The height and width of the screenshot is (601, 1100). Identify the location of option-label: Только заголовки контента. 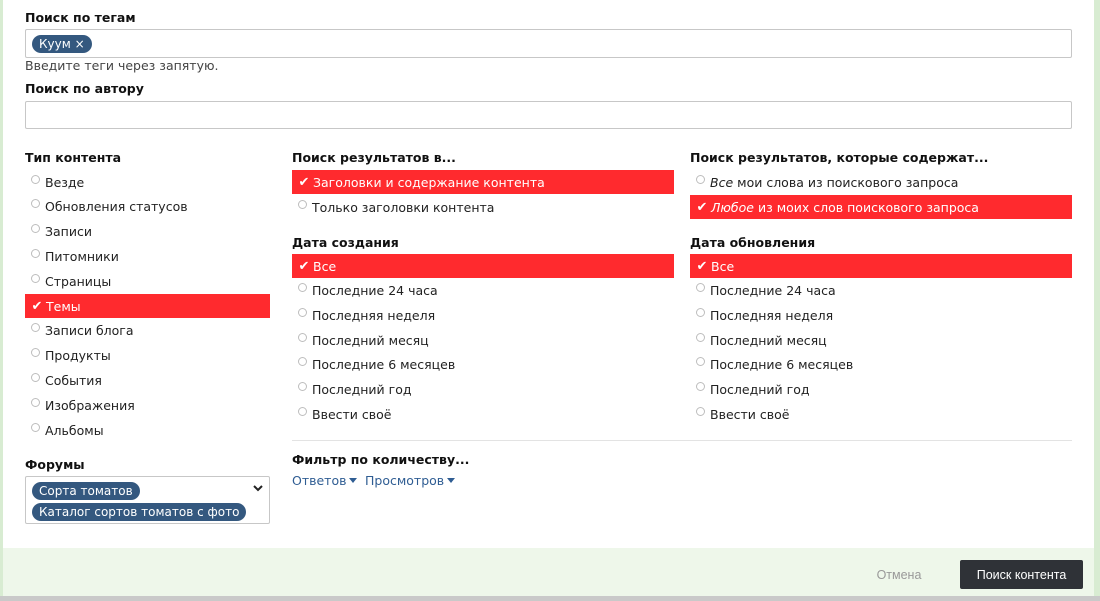
(403, 207).